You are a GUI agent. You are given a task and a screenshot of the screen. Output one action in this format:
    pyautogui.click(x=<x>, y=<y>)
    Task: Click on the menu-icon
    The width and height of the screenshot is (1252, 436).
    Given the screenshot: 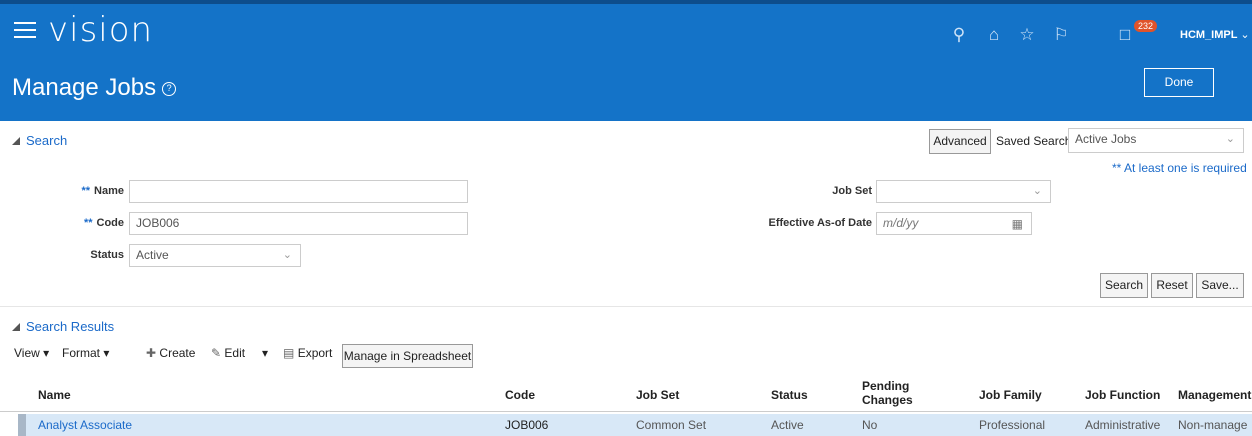 What is the action you would take?
    pyautogui.click(x=25, y=30)
    